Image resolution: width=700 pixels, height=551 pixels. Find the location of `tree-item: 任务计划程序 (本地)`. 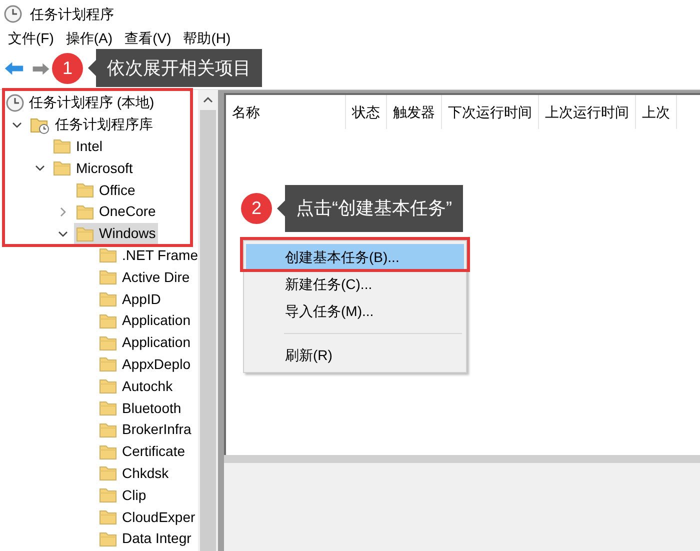

tree-item: 任务计划程序 (本地) is located at coordinates (80, 103).